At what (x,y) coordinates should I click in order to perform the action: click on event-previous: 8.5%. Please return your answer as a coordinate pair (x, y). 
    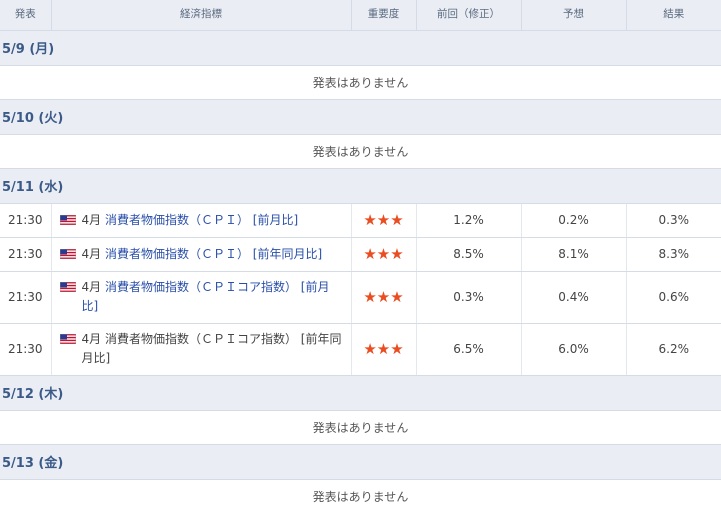
    Looking at the image, I should click on (469, 254).